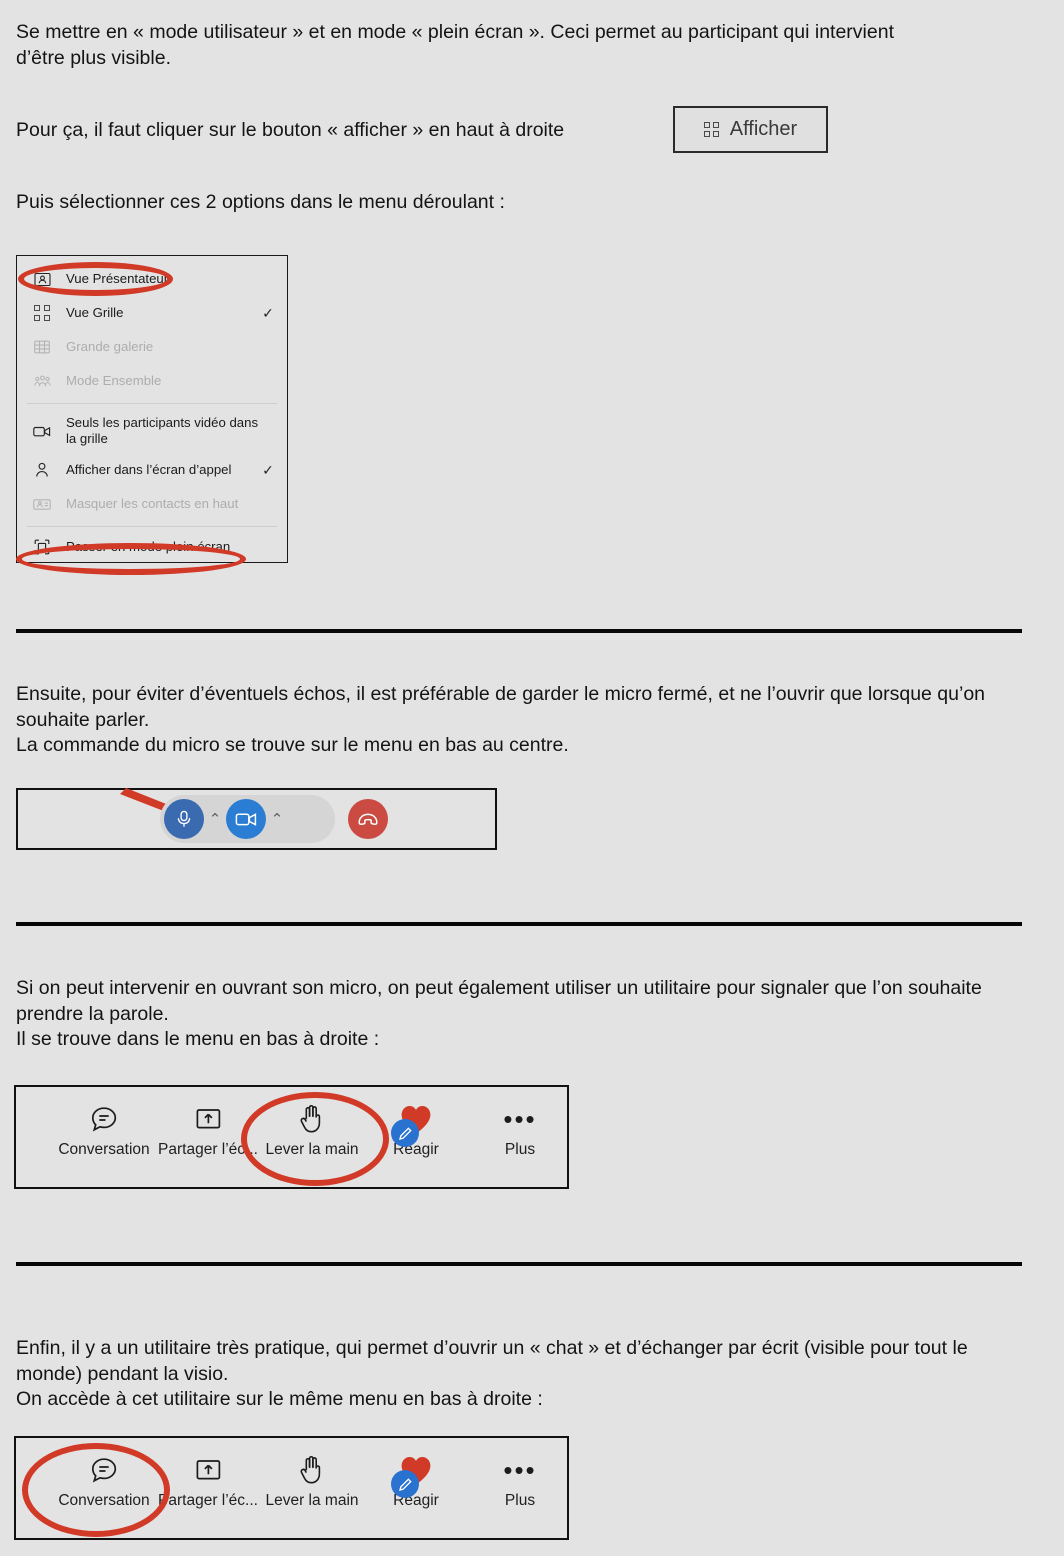 The height and width of the screenshot is (1556, 1064). Describe the element at coordinates (152, 313) in the screenshot. I see `menu-item-vue-grille: Vue Grille ✓` at that location.